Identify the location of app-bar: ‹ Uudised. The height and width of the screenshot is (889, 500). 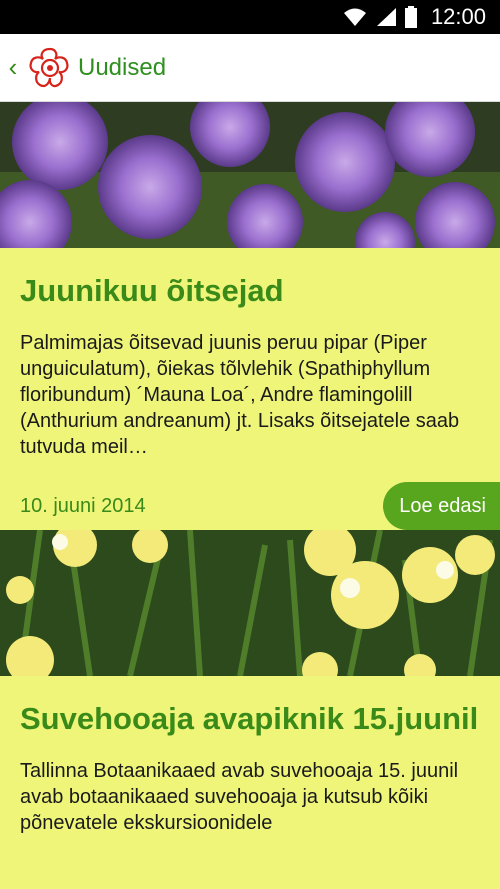
(250, 68).